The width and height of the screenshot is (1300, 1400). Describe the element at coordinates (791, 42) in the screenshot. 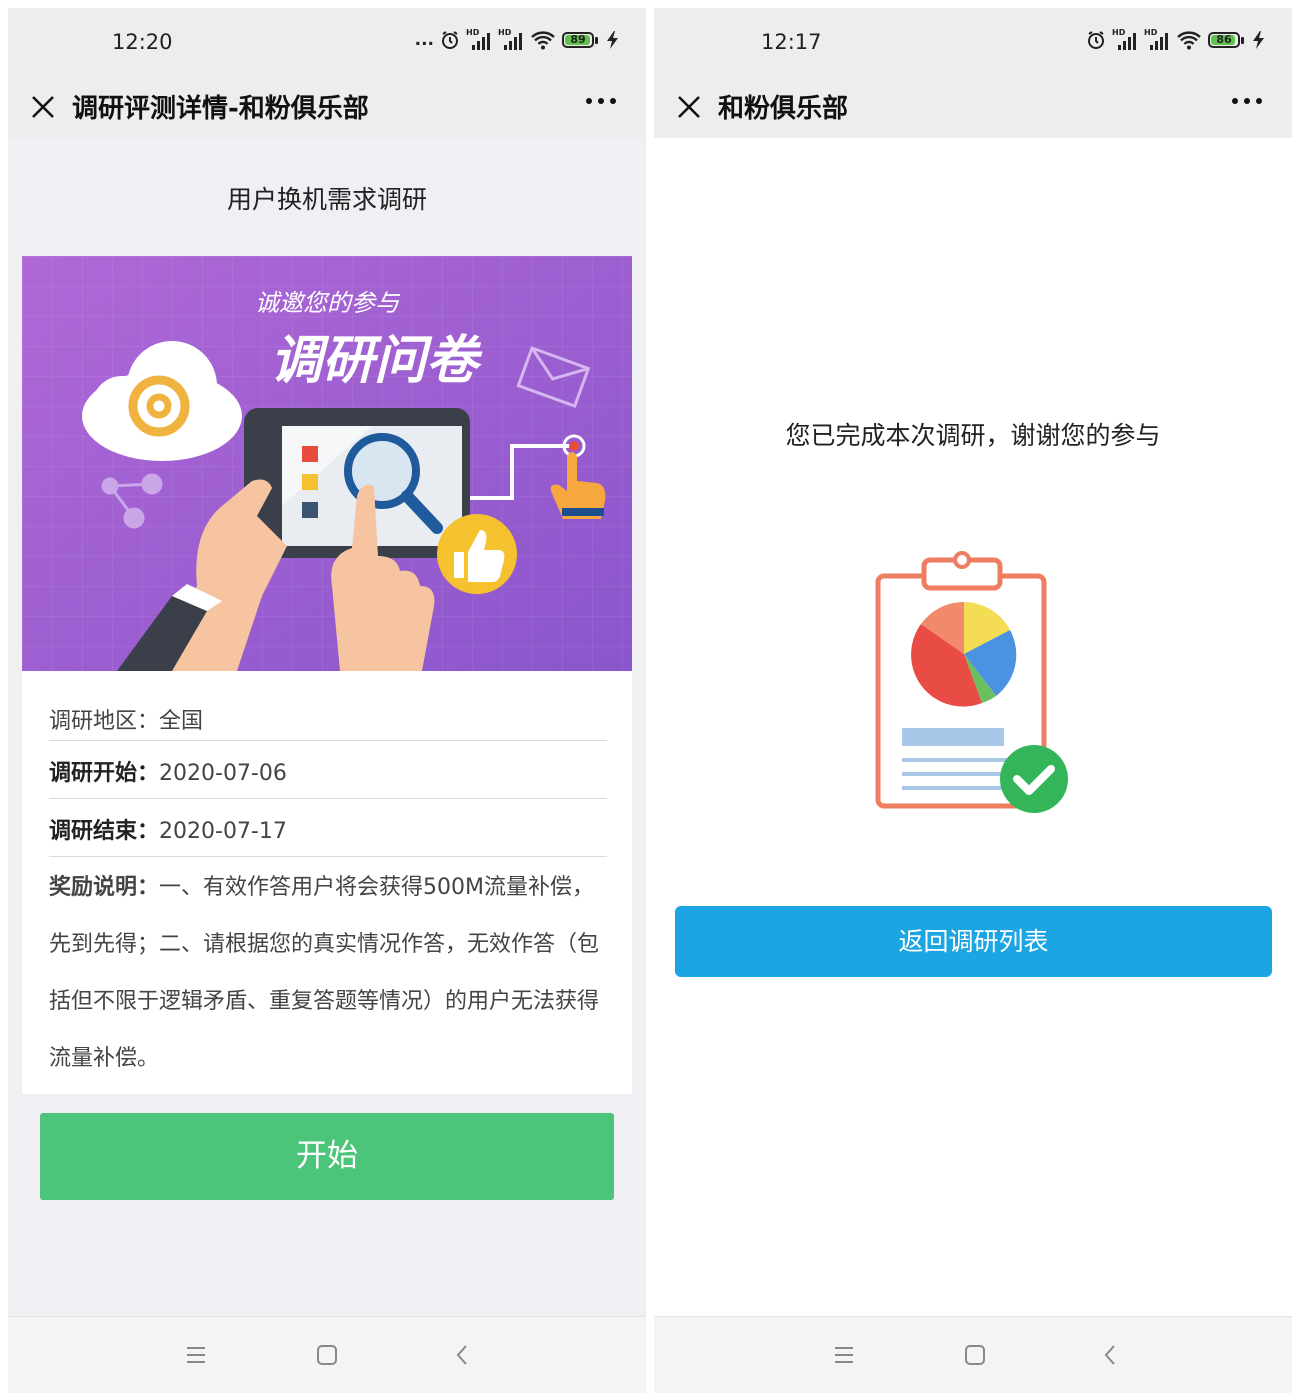

I see `status-time: 12:17` at that location.